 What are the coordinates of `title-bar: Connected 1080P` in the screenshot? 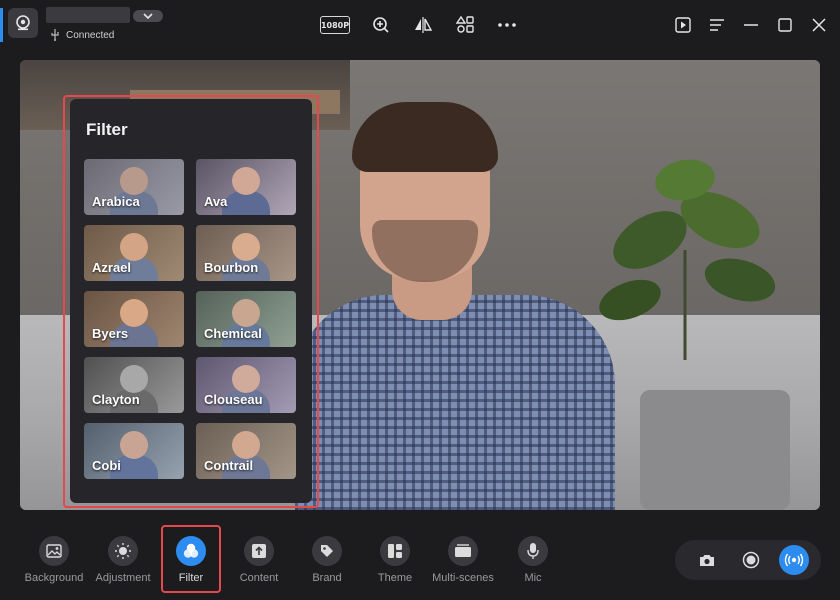 It's located at (420, 25).